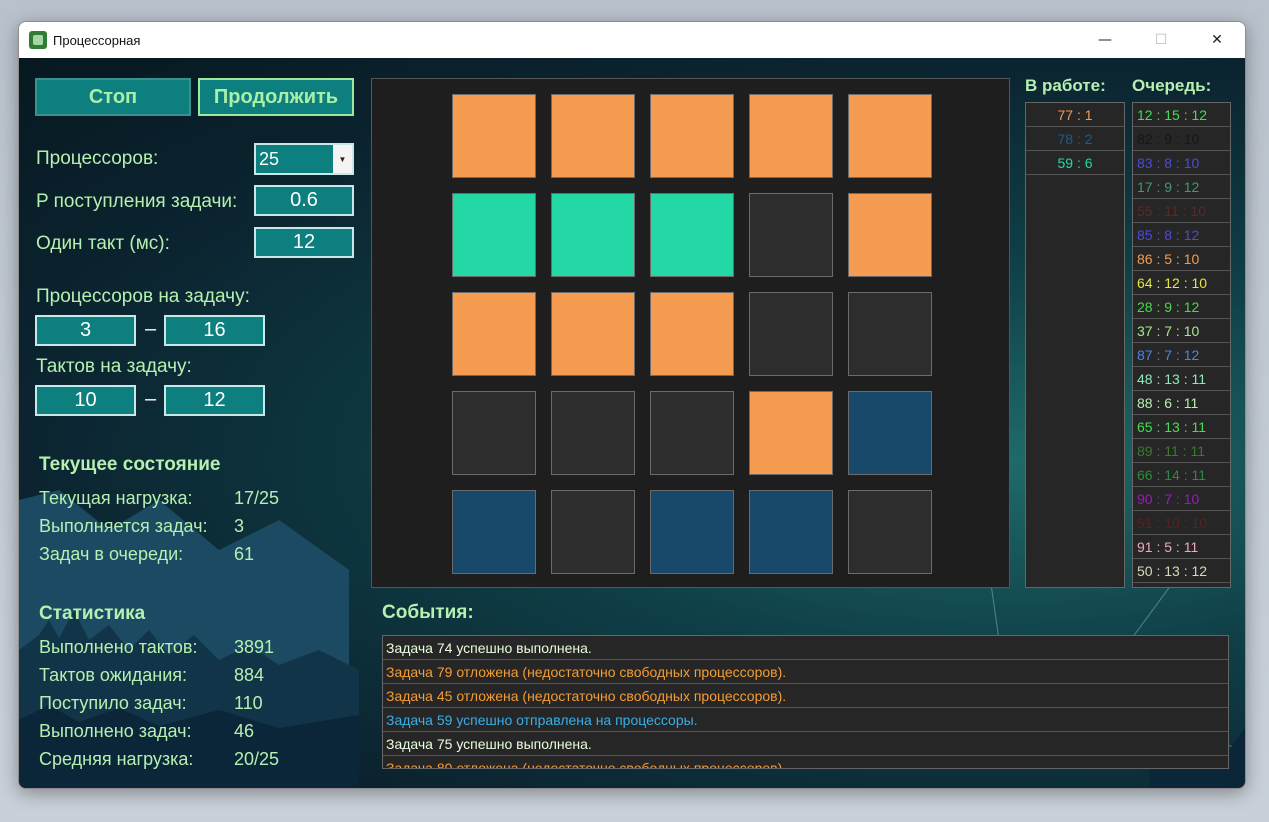  What do you see at coordinates (1181, 403) in the screenshot?
I see `queue-list-item: 88 : 6 : 11` at bounding box center [1181, 403].